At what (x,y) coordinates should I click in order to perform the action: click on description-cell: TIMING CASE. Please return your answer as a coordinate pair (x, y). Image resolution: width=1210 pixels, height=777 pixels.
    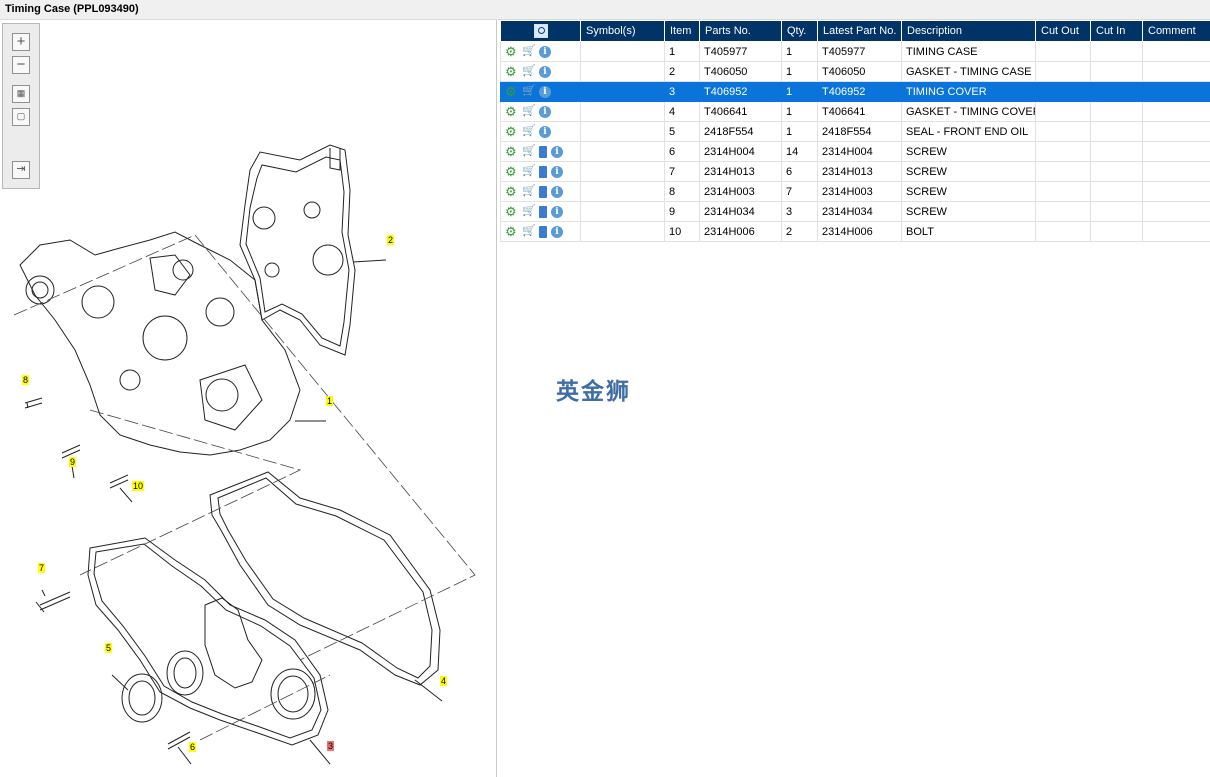
    Looking at the image, I should click on (968, 51).